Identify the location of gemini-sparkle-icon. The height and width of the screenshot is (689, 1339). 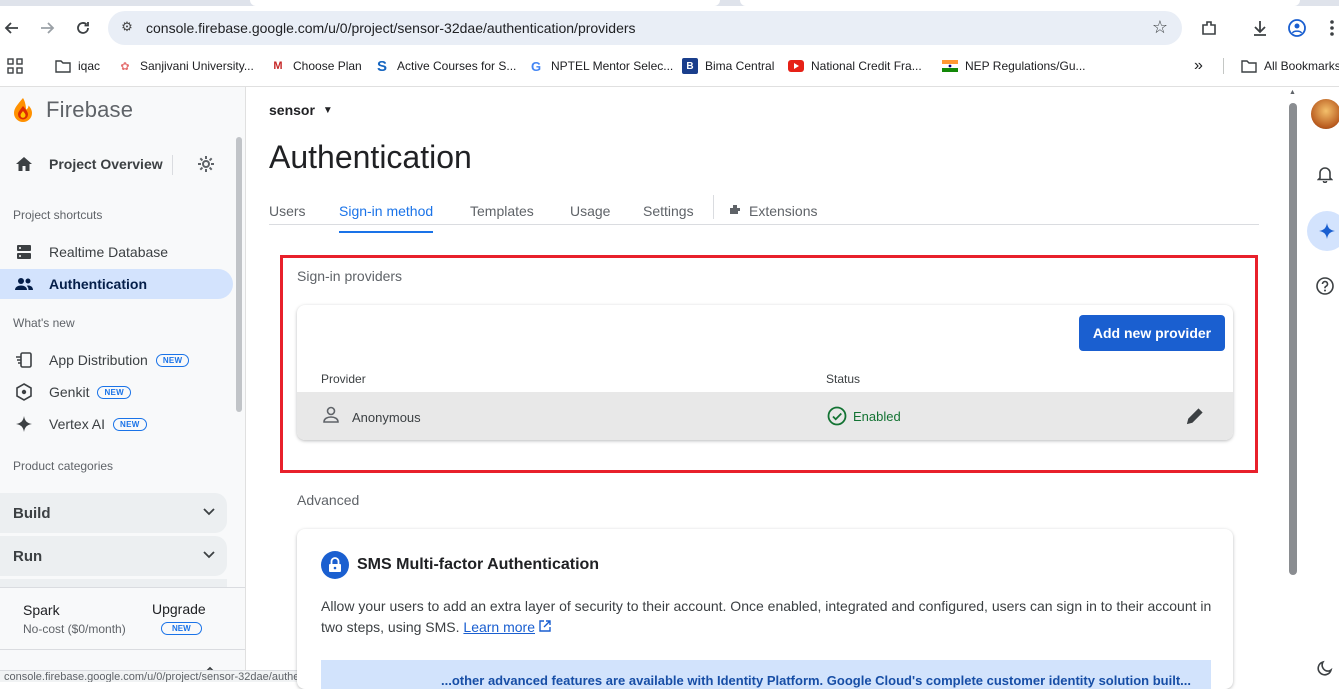
(1327, 231).